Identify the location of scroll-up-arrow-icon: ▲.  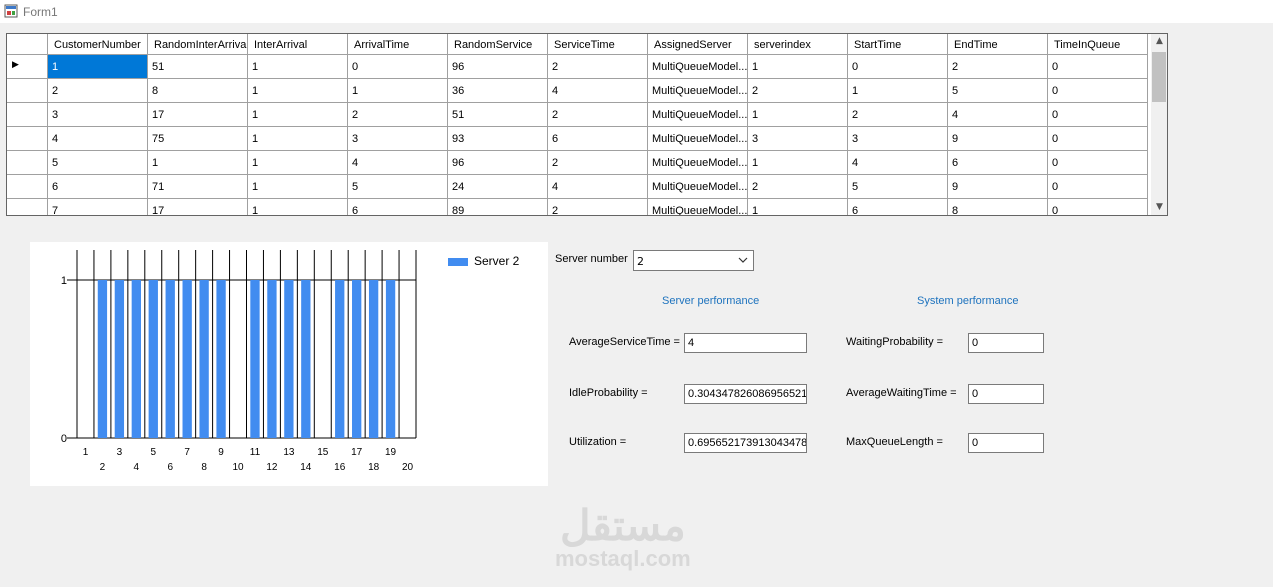
(1159, 41).